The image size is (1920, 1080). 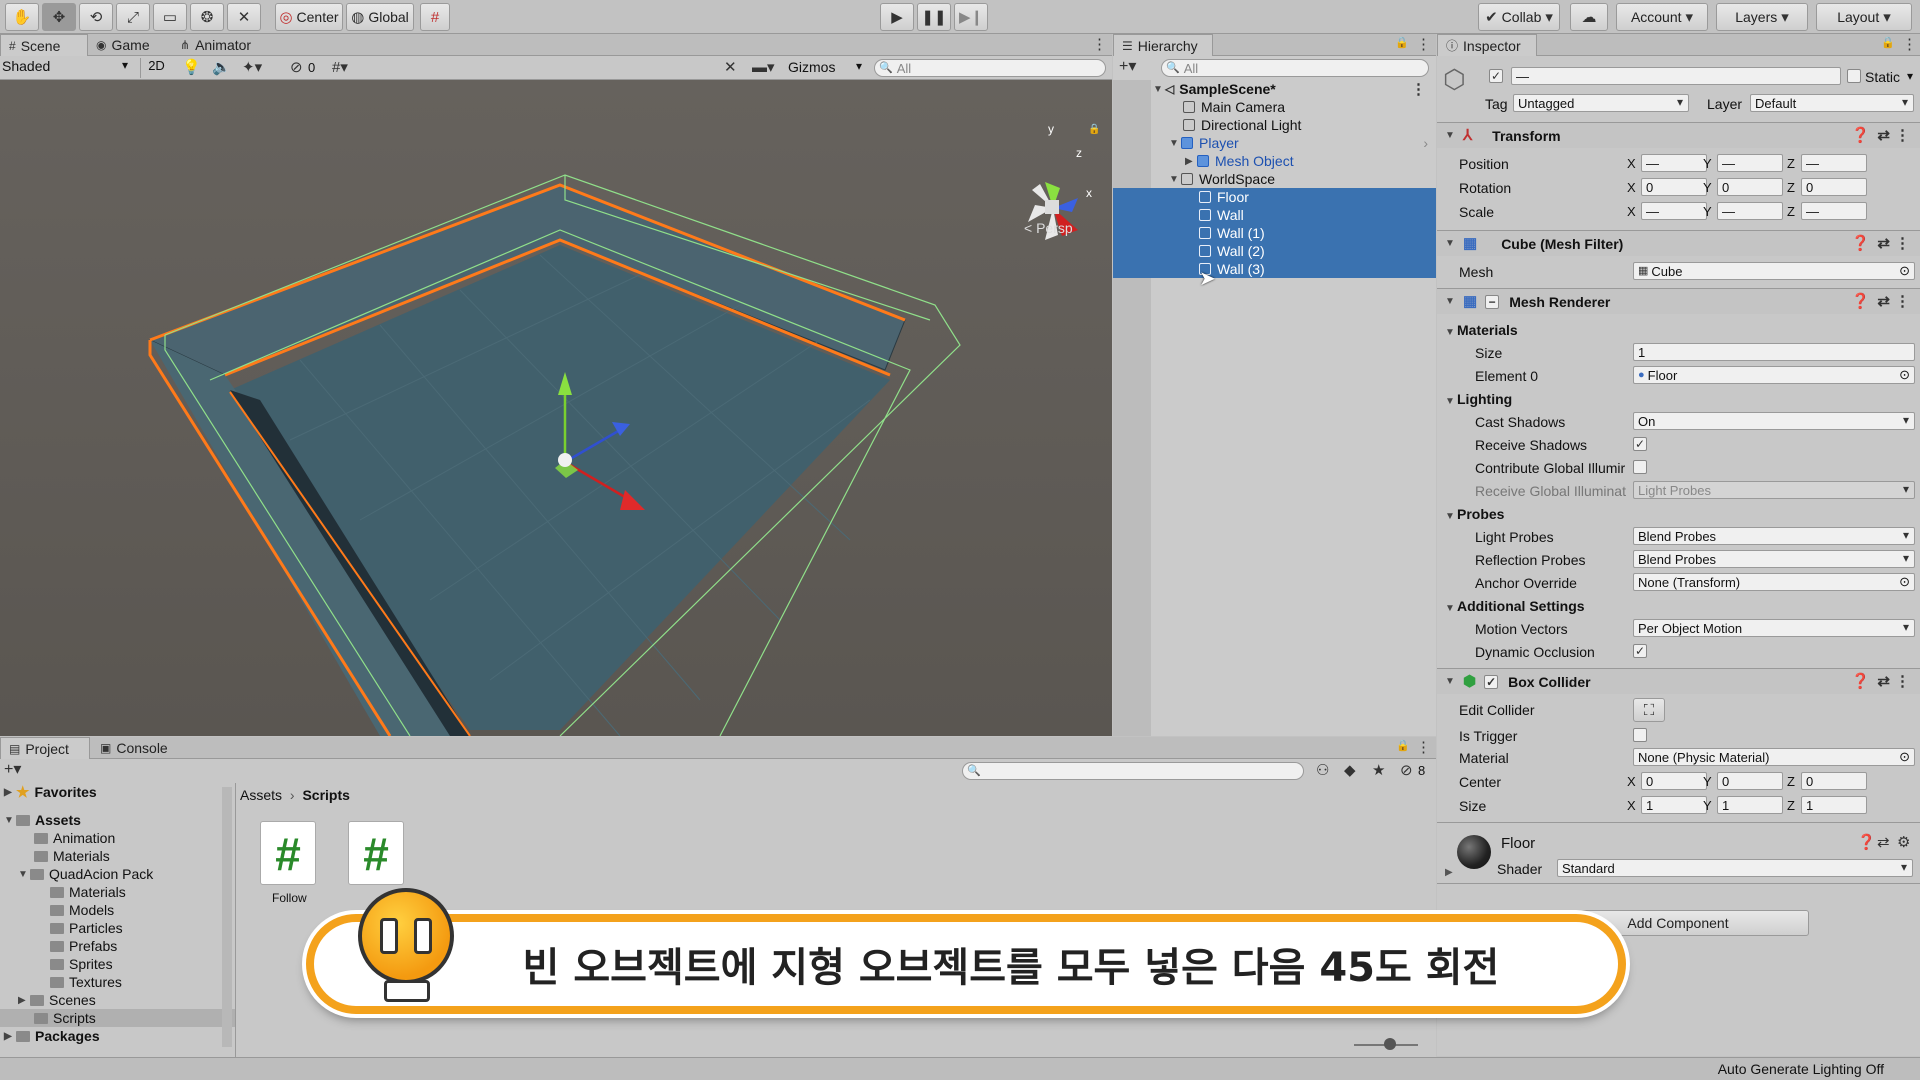 What do you see at coordinates (117, 838) in the screenshot?
I see `tree-folder: Animation` at bounding box center [117, 838].